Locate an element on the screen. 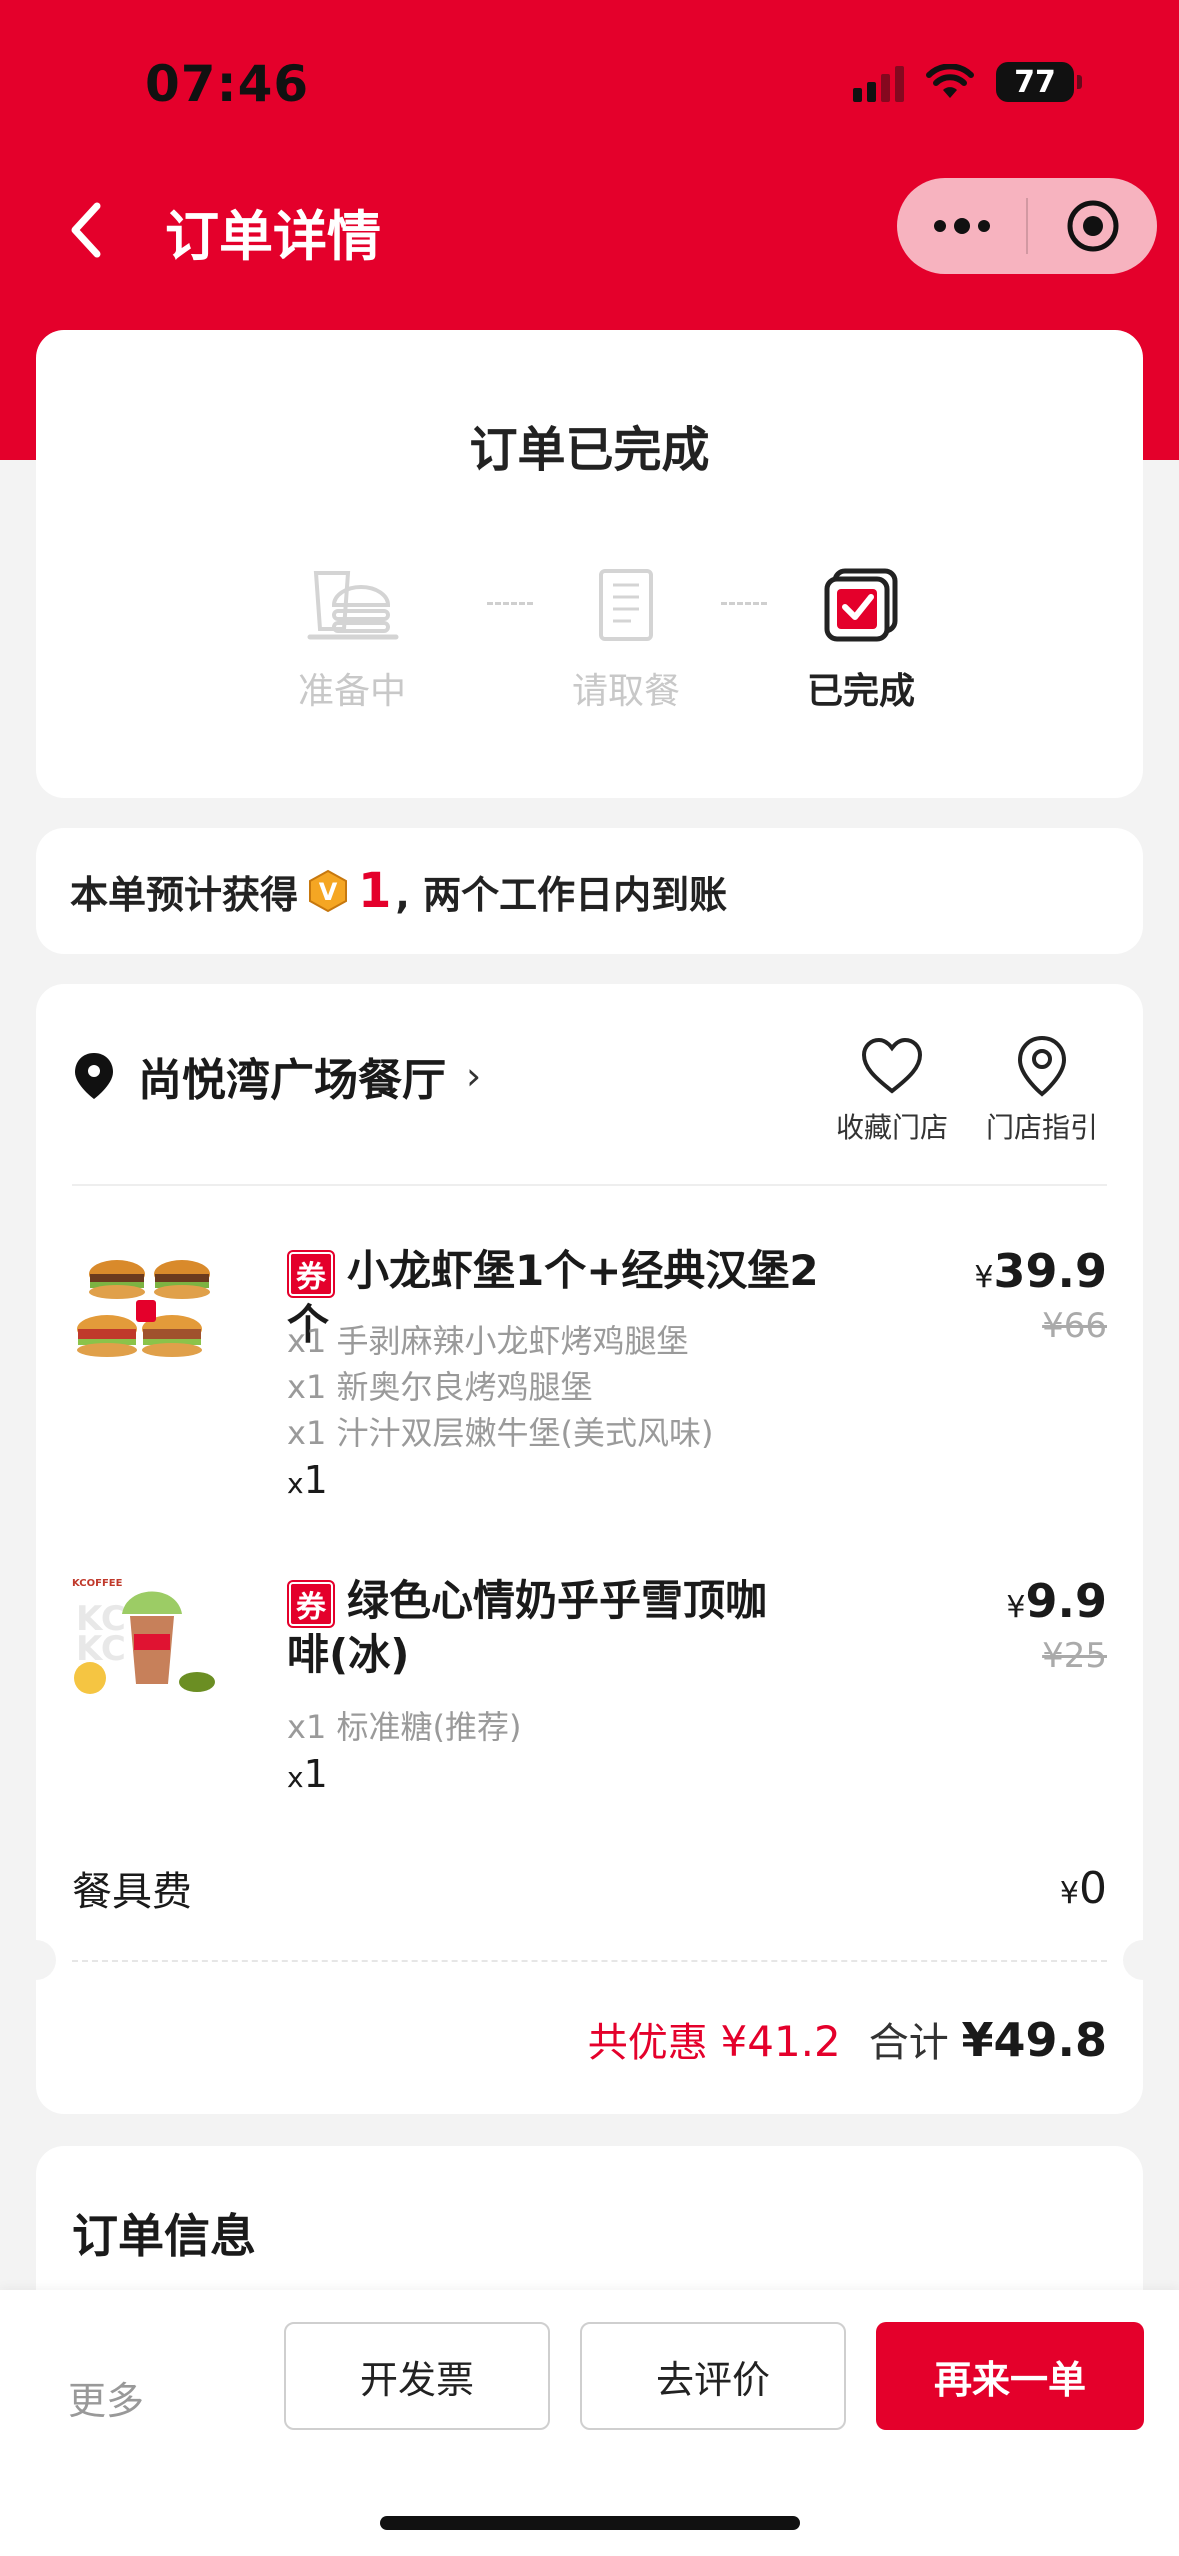 Image resolution: width=1179 pixels, height=2556 pixels. target-close-icon is located at coordinates (1092, 226).